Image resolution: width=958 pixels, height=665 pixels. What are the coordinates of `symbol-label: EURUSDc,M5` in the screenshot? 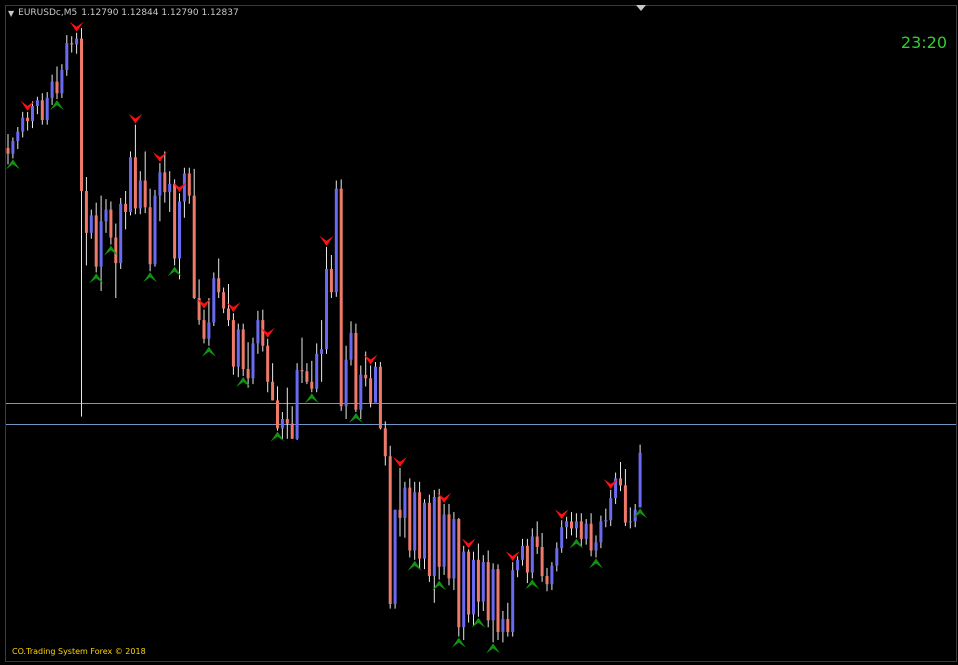 It's located at (48, 13).